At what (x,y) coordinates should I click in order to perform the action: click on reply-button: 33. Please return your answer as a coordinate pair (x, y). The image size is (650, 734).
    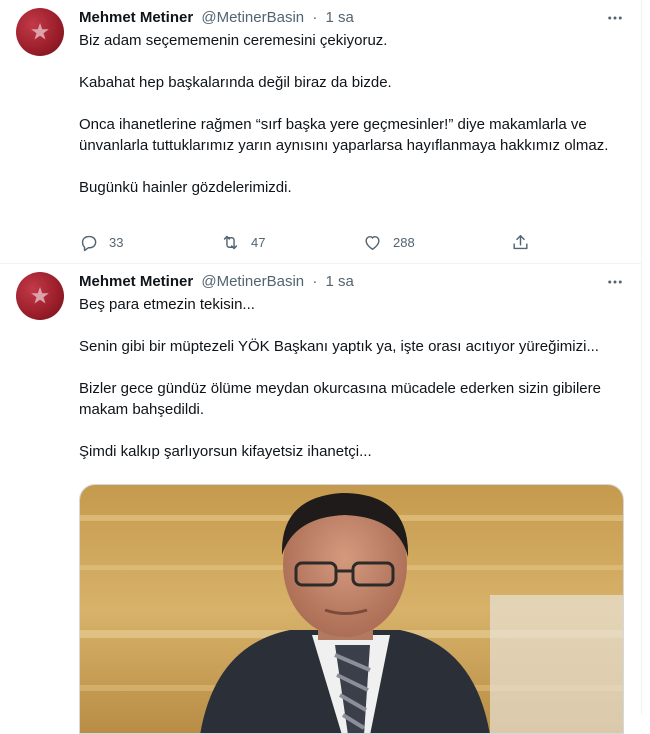
    Looking at the image, I should click on (101, 242).